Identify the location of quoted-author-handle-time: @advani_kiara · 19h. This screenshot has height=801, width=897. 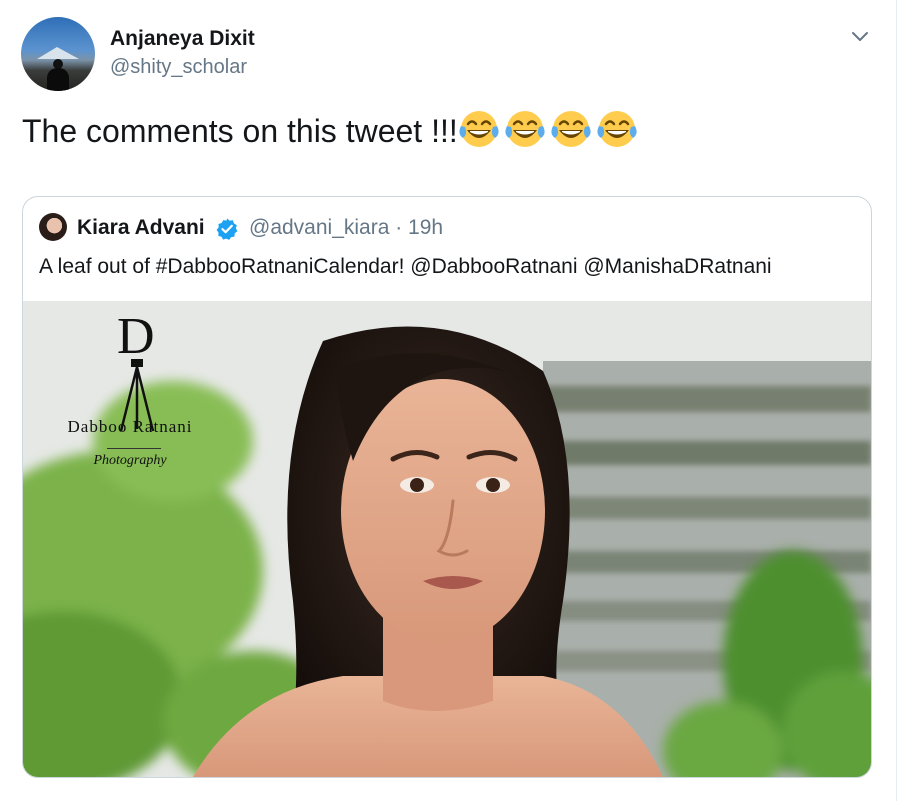
(346, 228).